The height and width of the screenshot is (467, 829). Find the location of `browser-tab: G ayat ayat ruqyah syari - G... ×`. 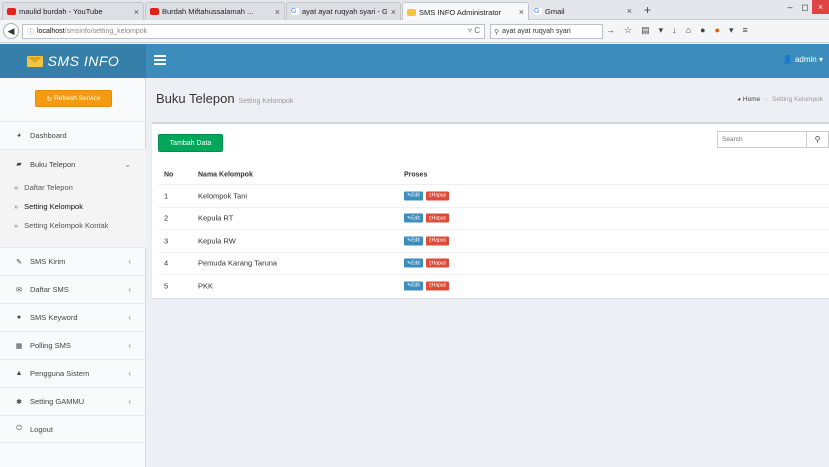

browser-tab: G ayat ayat ruqyah syari - G... × is located at coordinates (343, 11).